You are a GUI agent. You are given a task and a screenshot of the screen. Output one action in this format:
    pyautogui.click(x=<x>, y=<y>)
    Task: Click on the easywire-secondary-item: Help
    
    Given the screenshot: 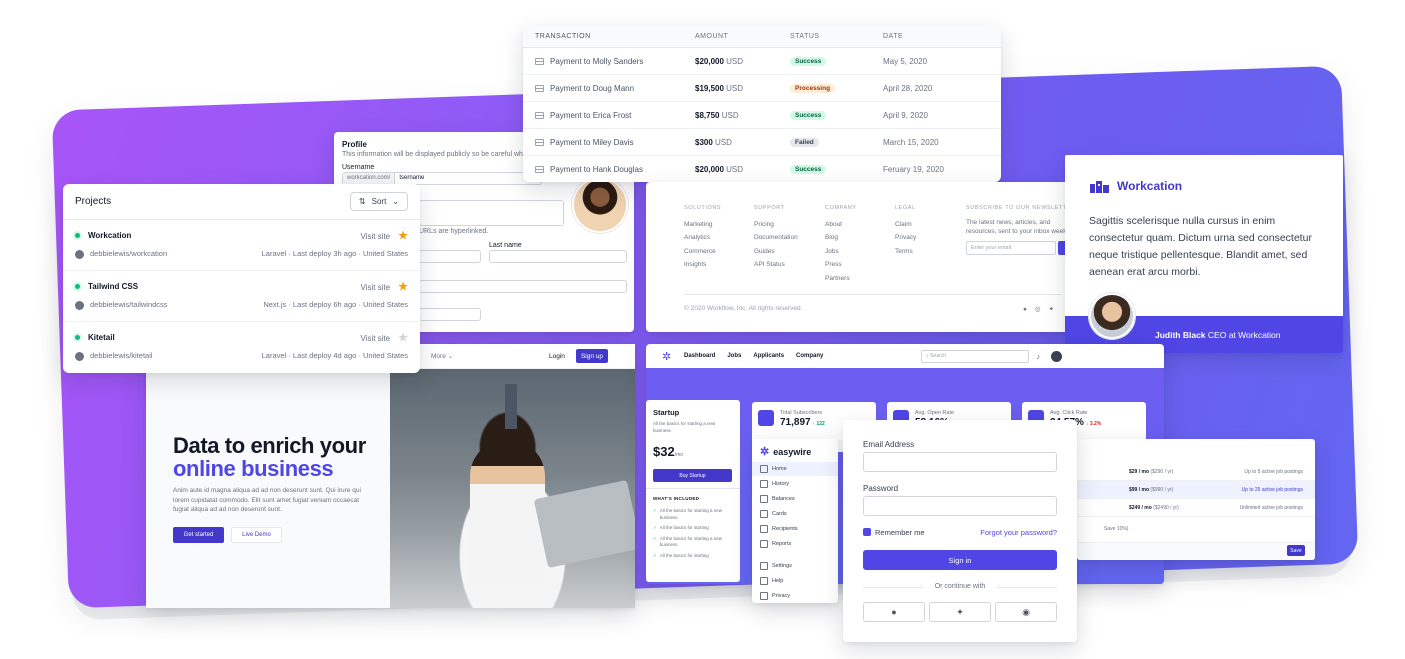 What is the action you would take?
    pyautogui.click(x=795, y=581)
    